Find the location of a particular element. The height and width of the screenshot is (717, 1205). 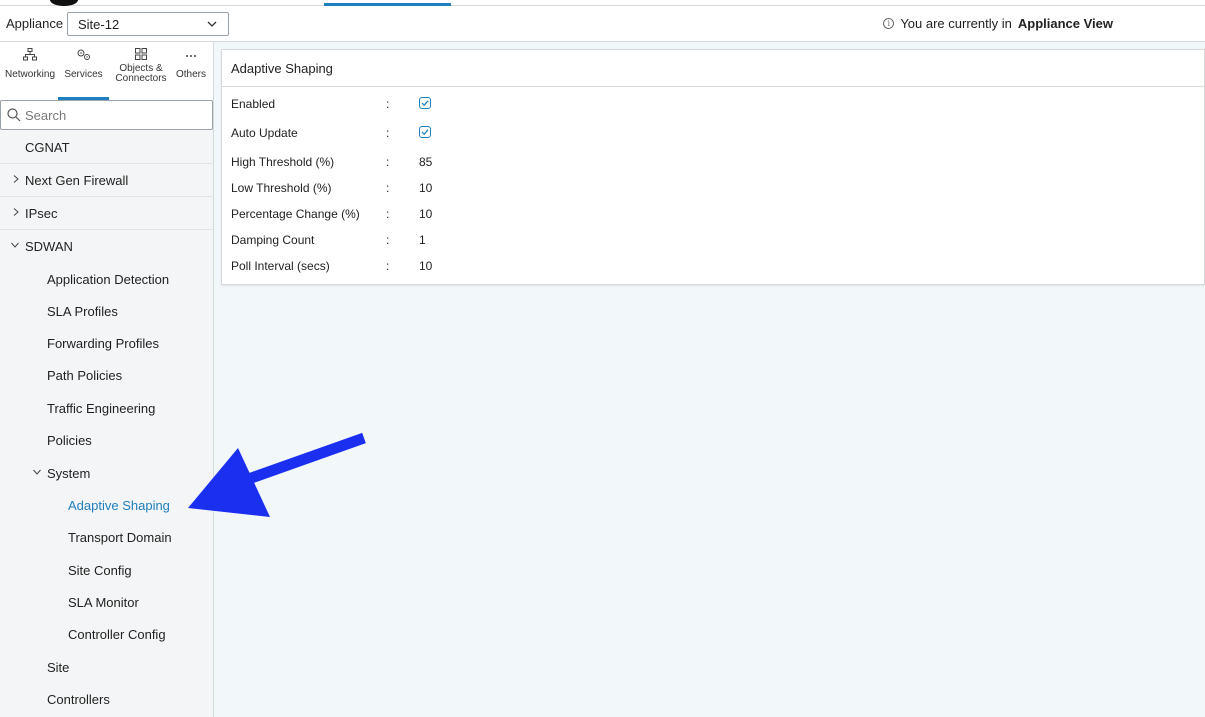

sidebar-item-controllers: Controllers is located at coordinates (106, 699).